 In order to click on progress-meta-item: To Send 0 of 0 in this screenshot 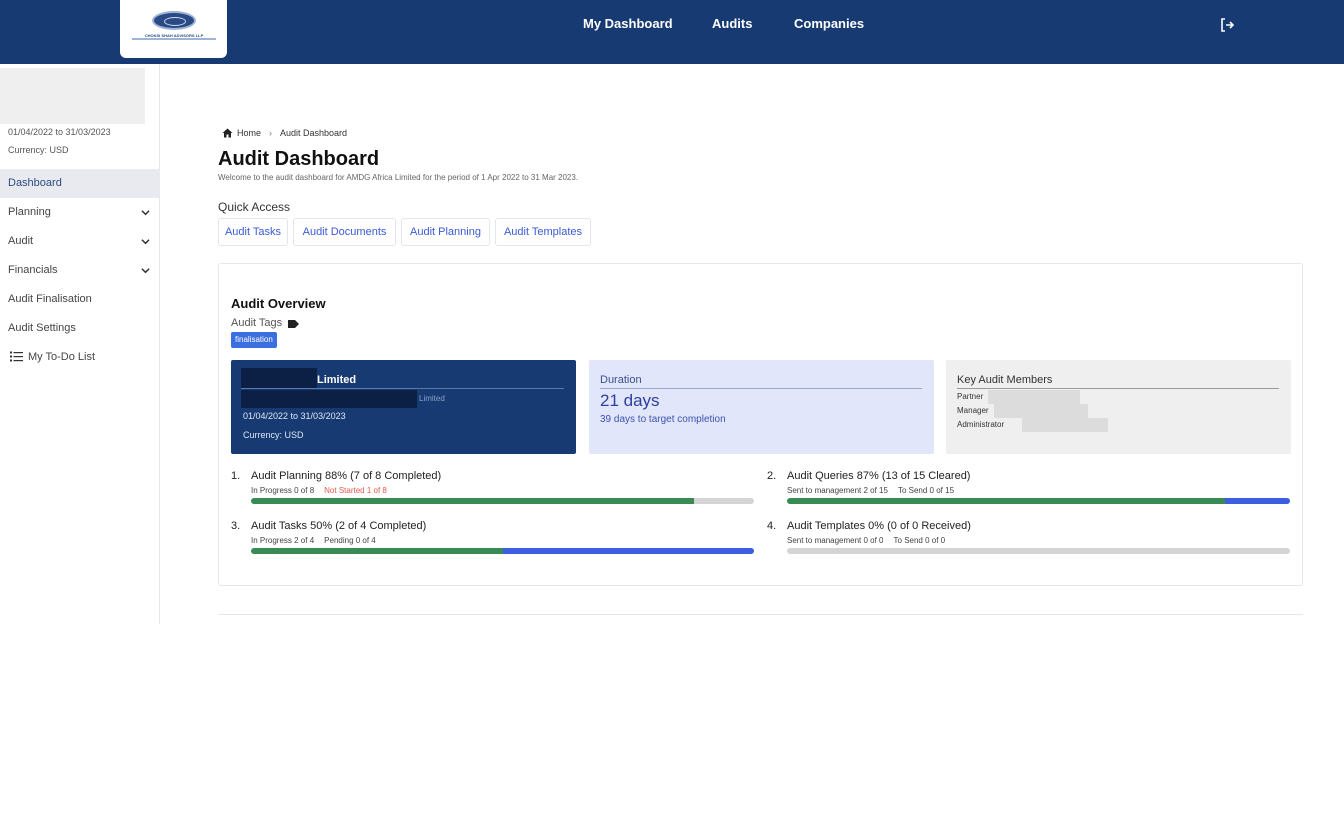, I will do `click(919, 540)`.